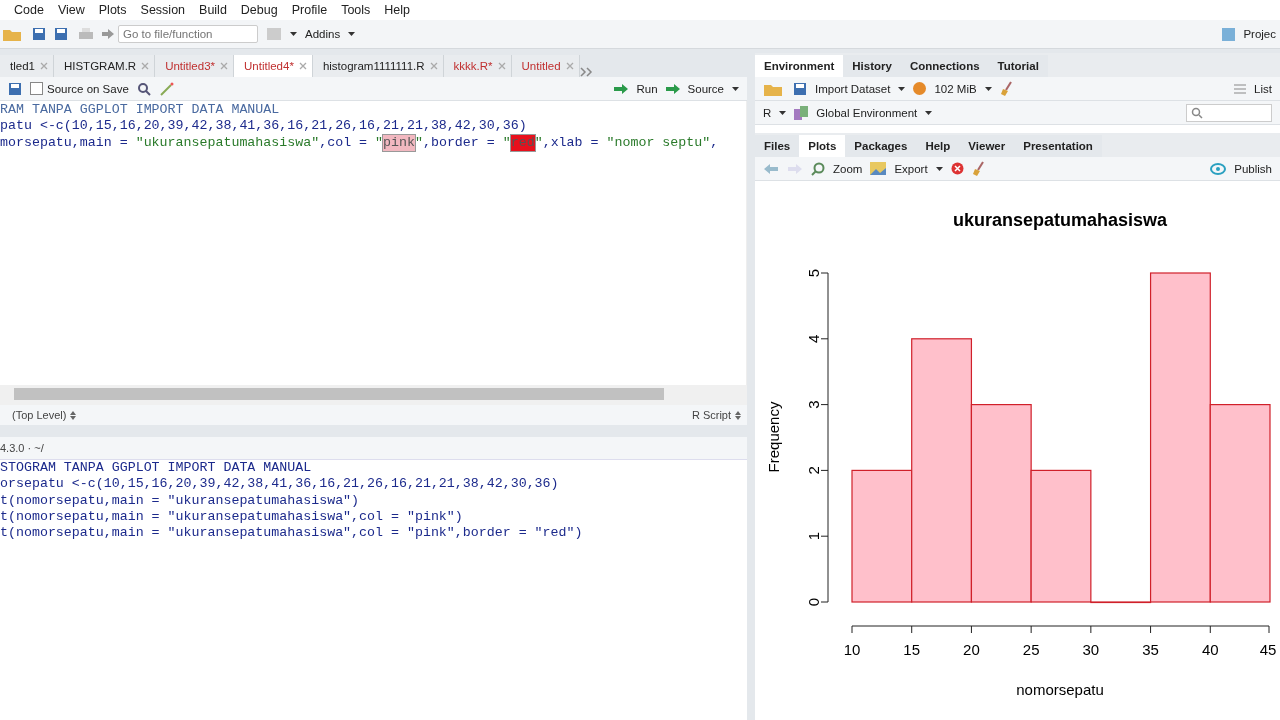 Image resolution: width=1280 pixels, height=720 pixels. I want to click on go-to-field: Go to file/function, so click(188, 34).